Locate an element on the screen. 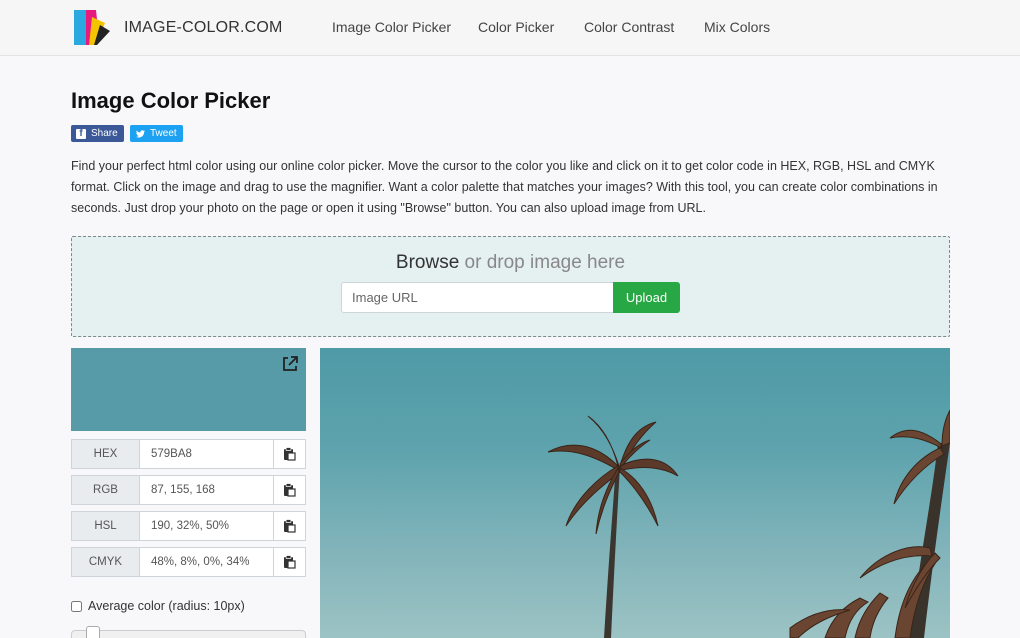 The height and width of the screenshot is (638, 1020). average-color-checkbox is located at coordinates (76, 606).